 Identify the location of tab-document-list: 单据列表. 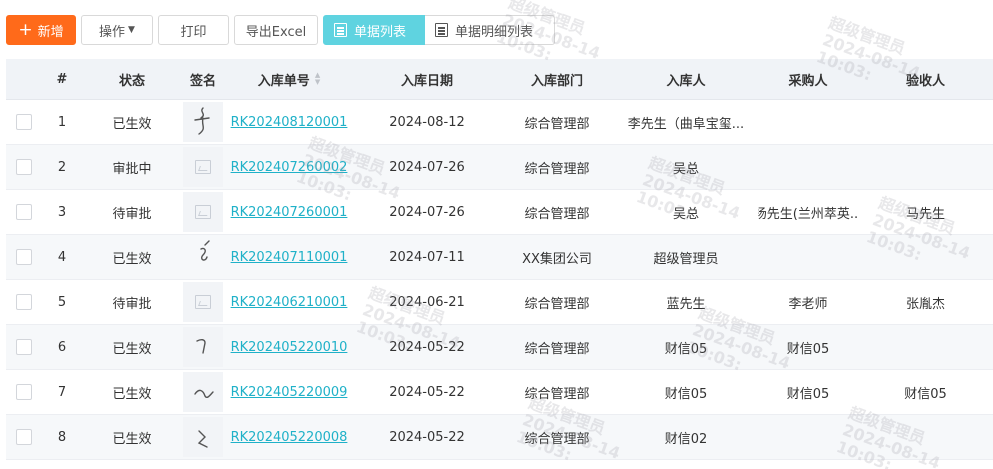
(374, 30).